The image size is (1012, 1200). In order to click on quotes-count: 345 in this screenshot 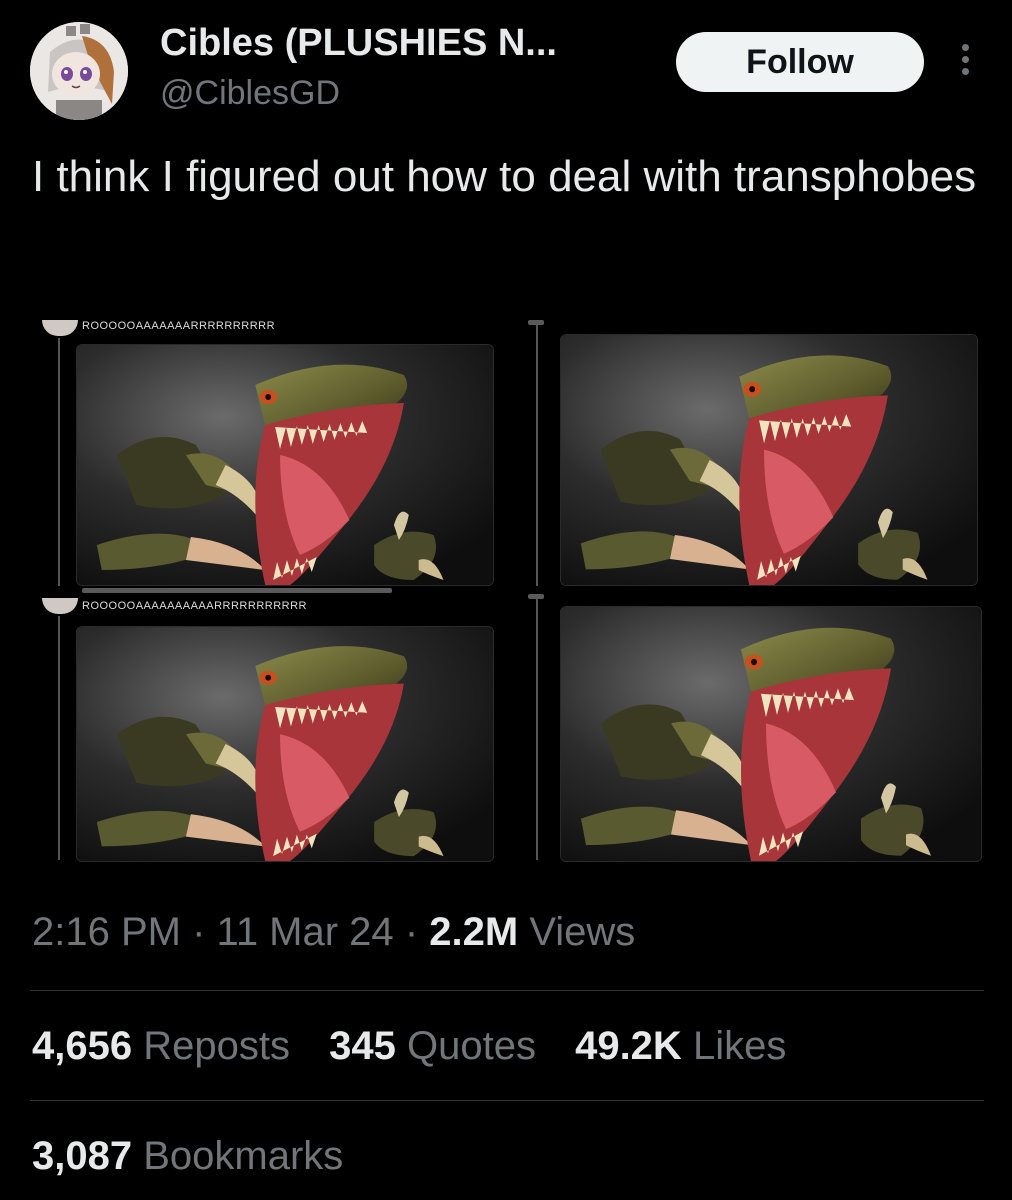, I will do `click(362, 1046)`.